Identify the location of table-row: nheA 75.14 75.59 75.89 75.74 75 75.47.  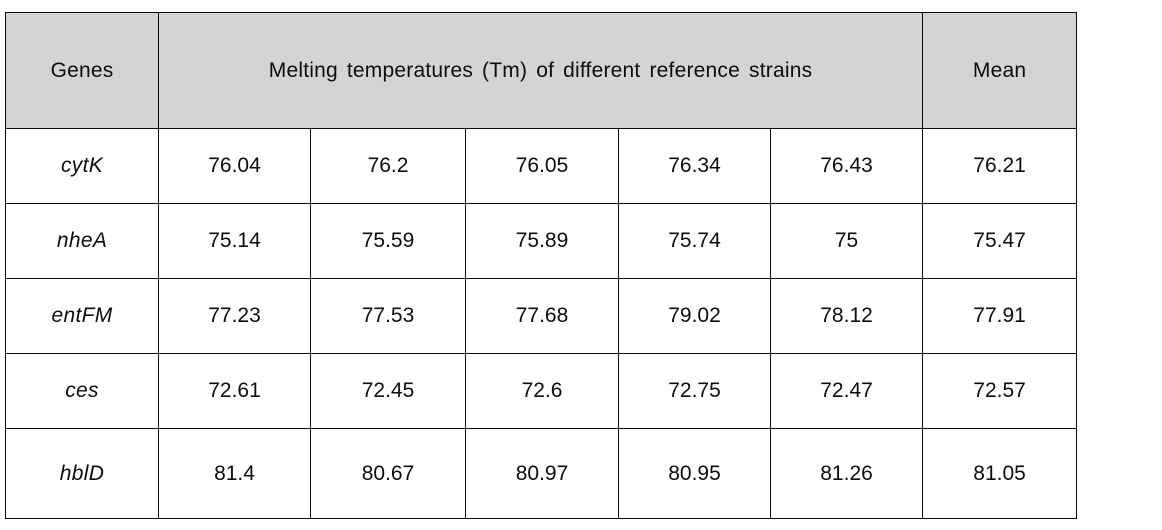
(541, 241).